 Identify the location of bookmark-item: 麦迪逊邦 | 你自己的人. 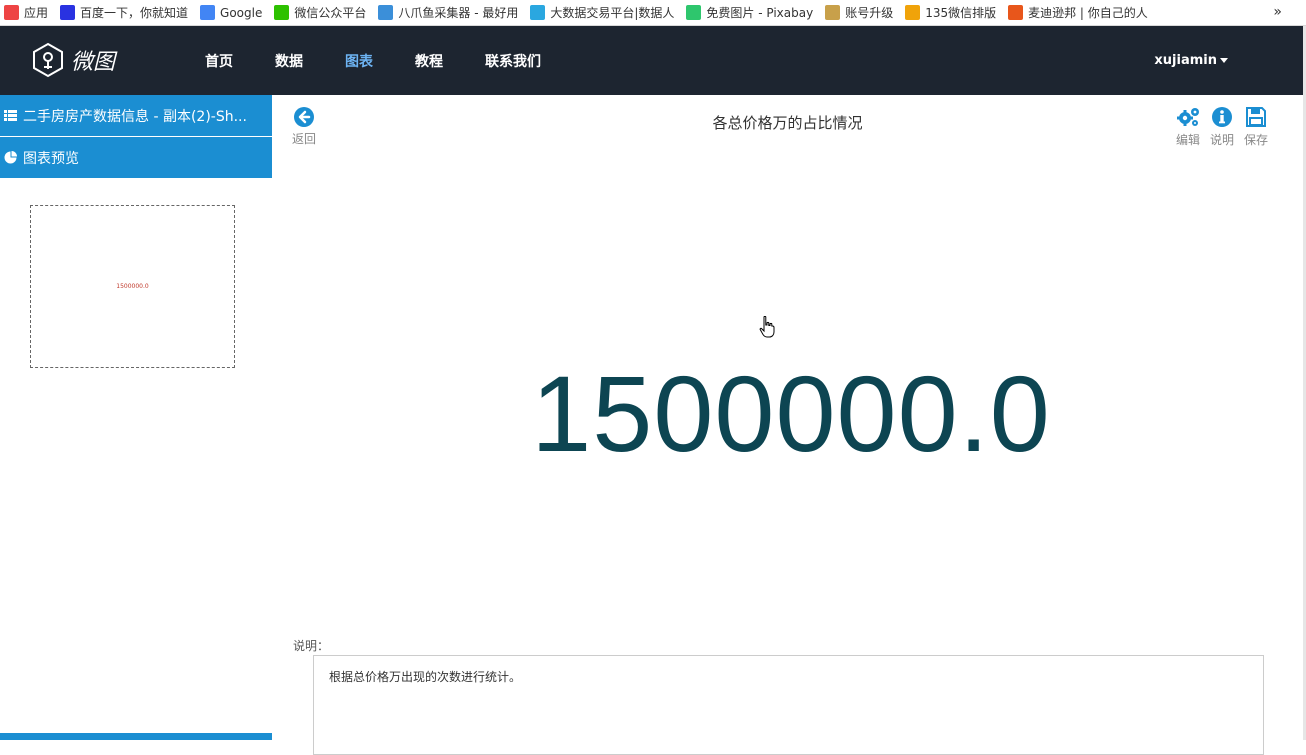
(1078, 12).